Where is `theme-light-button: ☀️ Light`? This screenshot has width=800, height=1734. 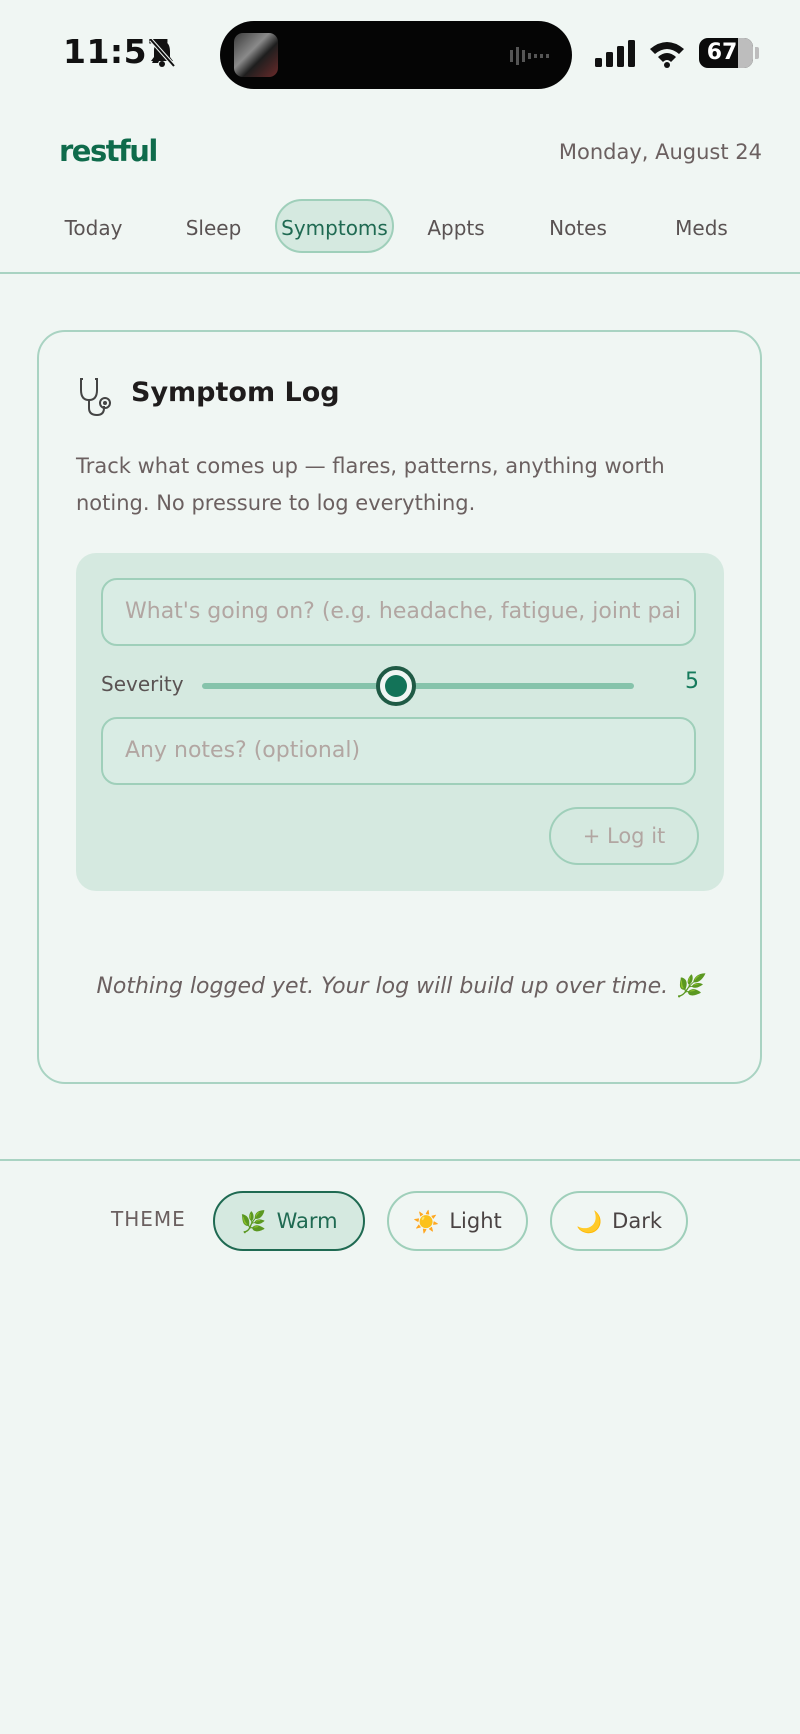 theme-light-button: ☀️ Light is located at coordinates (457, 1221).